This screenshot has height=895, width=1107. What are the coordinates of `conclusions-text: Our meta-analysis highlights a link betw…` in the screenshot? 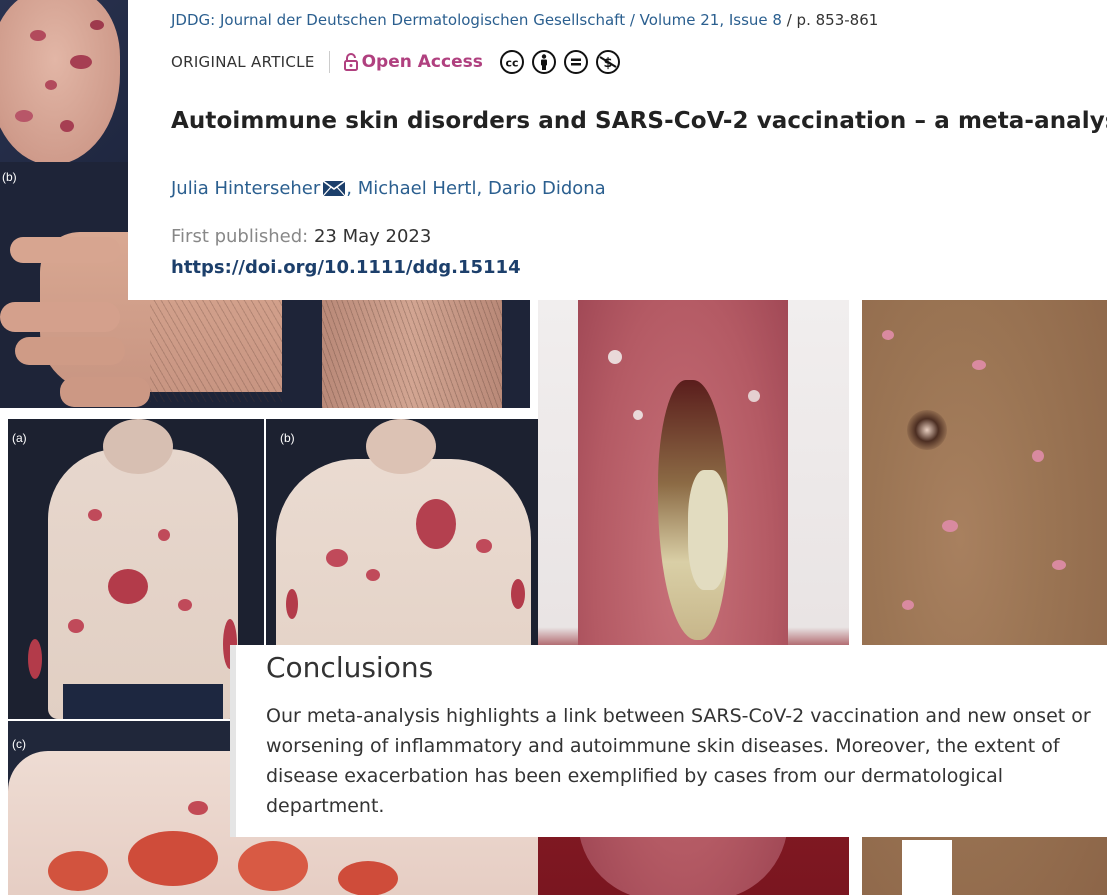 It's located at (678, 761).